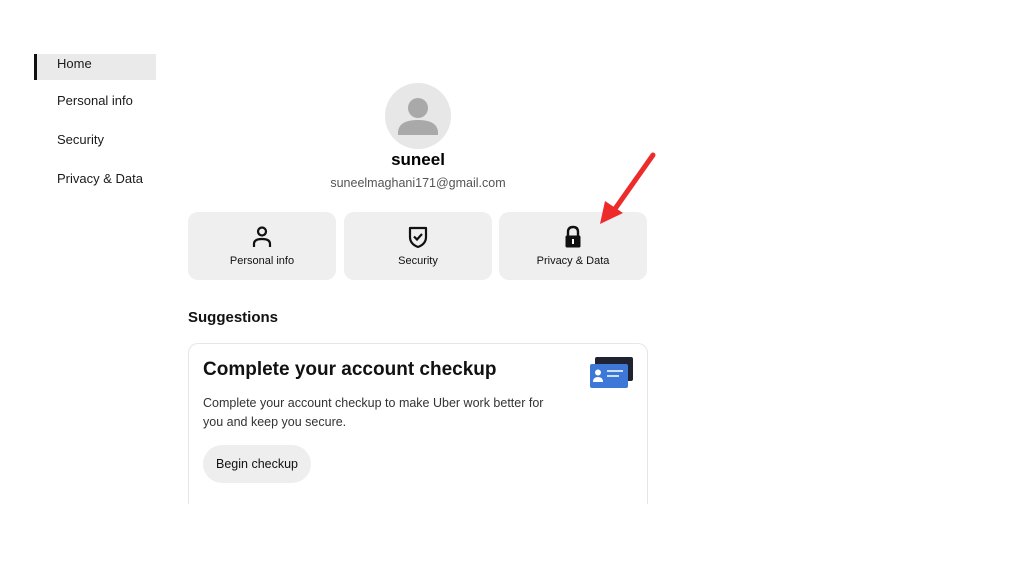 Image resolution: width=1024 pixels, height=576 pixels. Describe the element at coordinates (573, 236) in the screenshot. I see `lock-icon` at that location.